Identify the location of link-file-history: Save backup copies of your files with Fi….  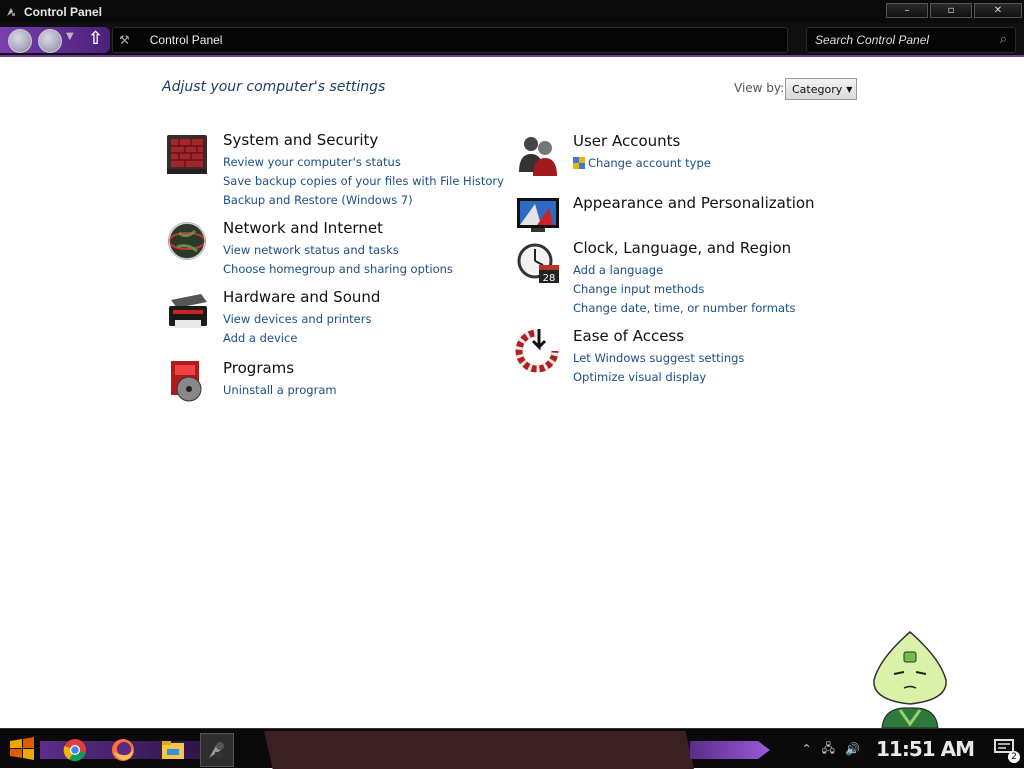
(363, 181).